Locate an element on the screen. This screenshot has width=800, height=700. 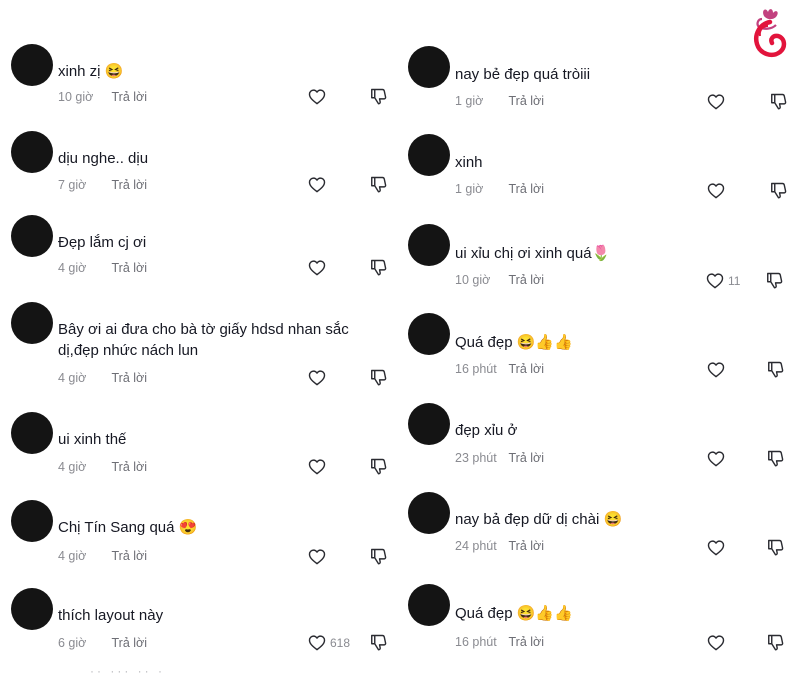
comment-time: 6 giờ is located at coordinates (72, 643).